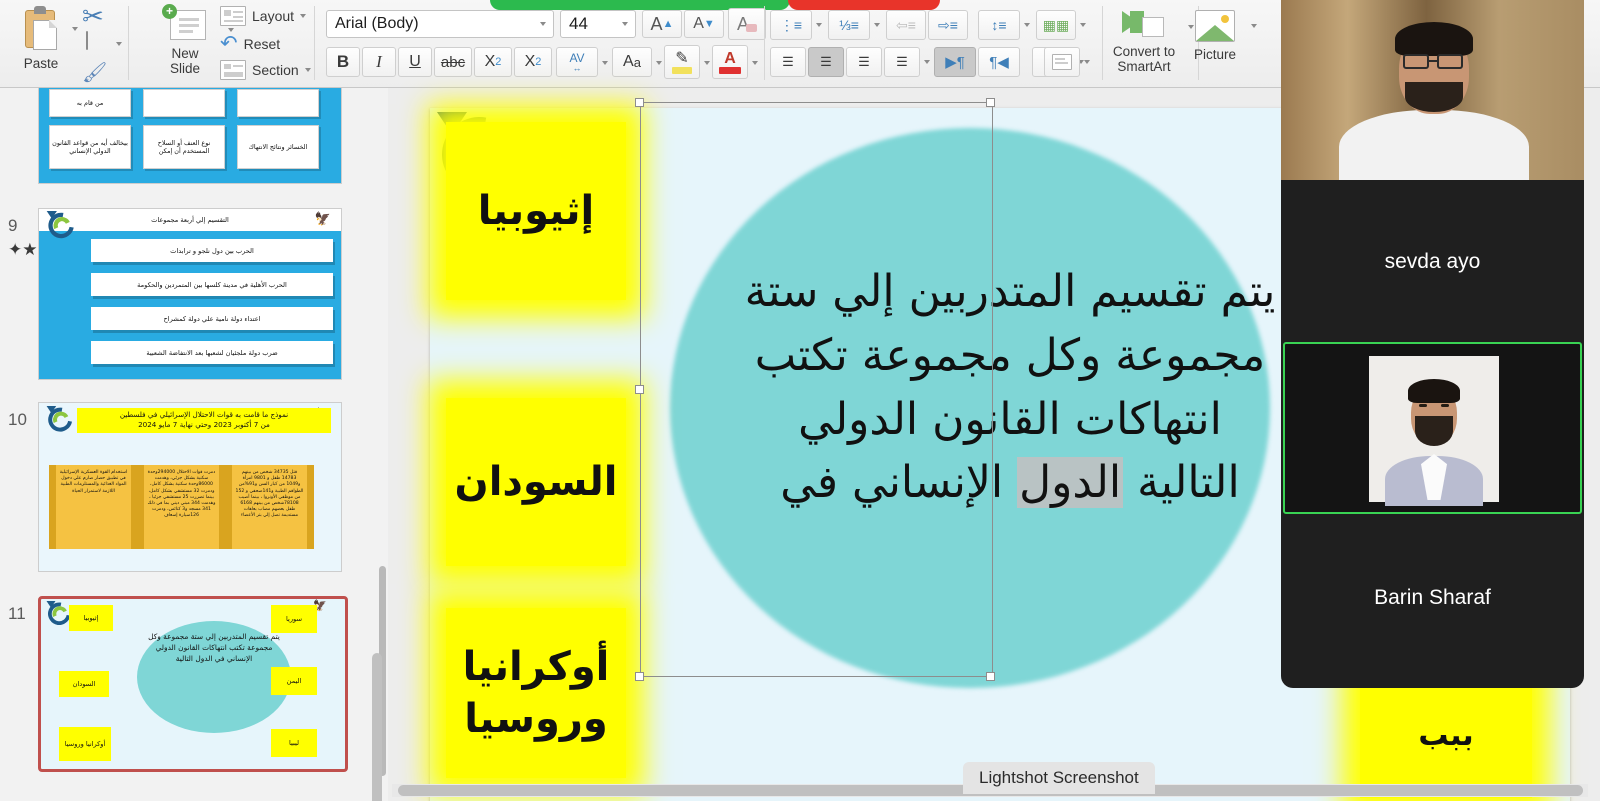 The image size is (1600, 801). I want to click on resize-handle-top-center, so click(990, 102).